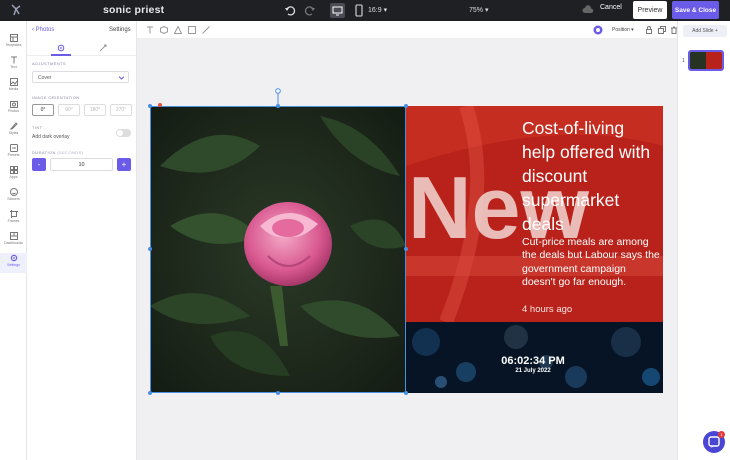  Describe the element at coordinates (650, 10) in the screenshot. I see `preview-button: Preview` at that location.